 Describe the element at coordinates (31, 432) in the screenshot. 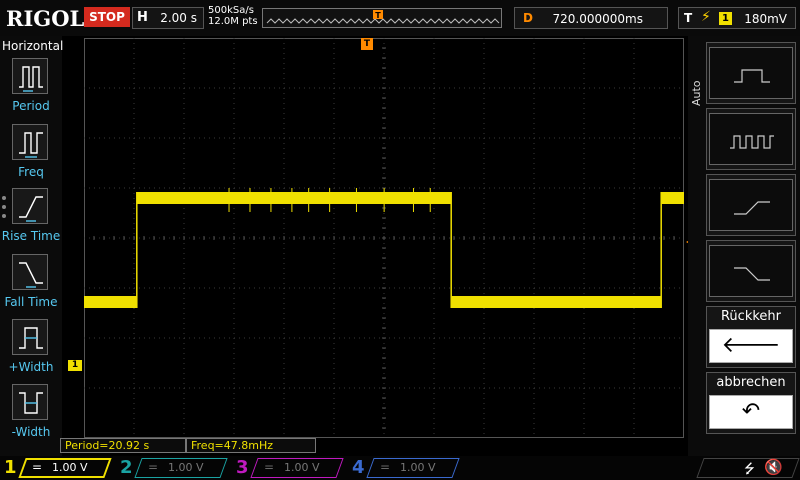

I see `negative-width-label: -Width` at that location.